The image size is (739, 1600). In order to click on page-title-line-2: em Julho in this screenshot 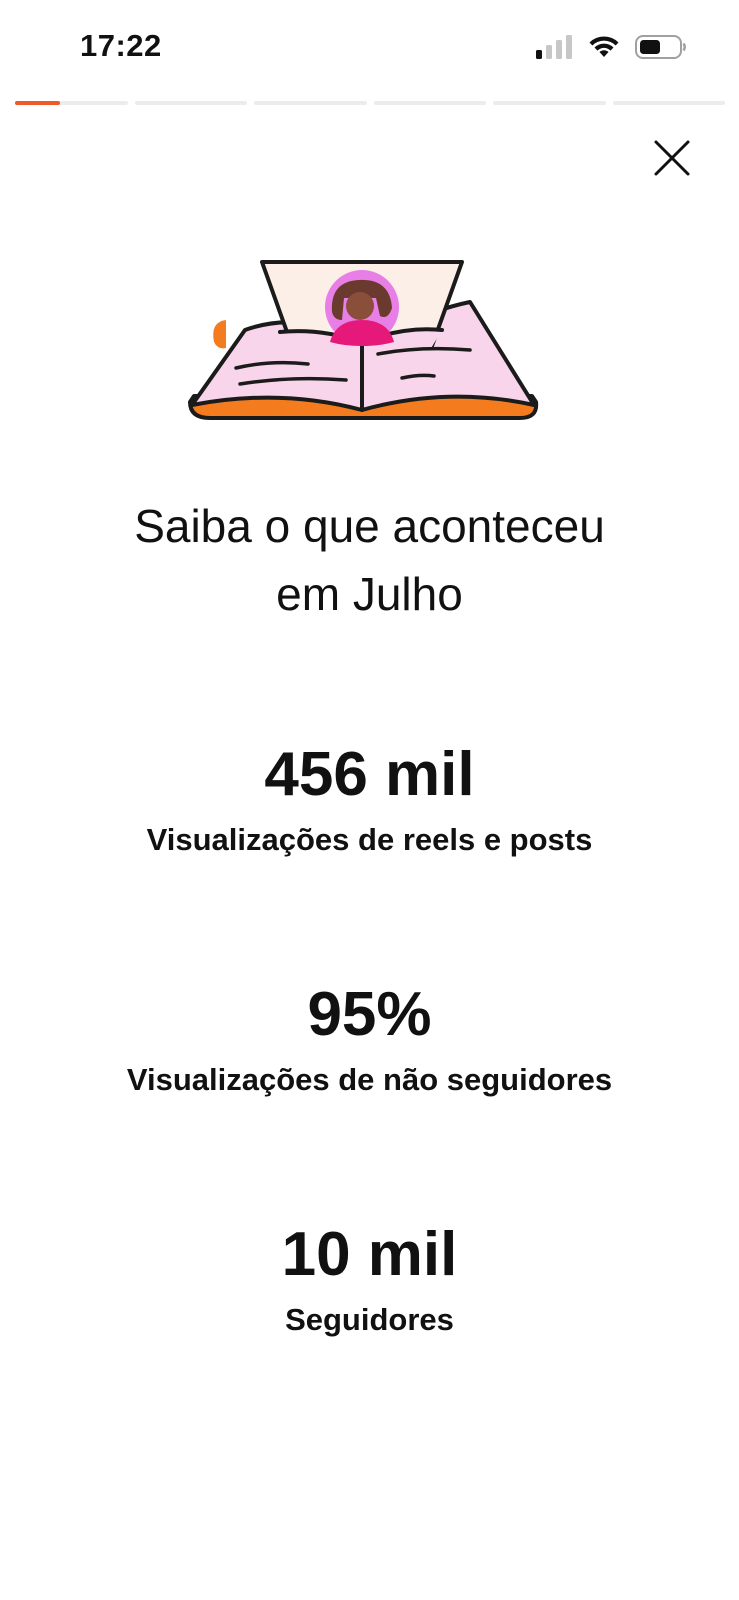, I will do `click(369, 594)`.